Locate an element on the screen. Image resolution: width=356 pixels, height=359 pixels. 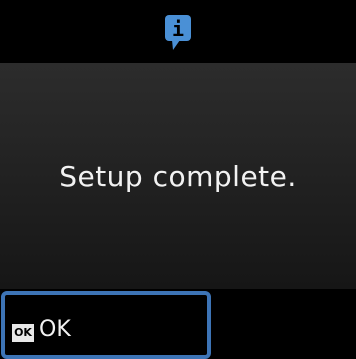
info-icon-glyph: i is located at coordinates (178, 29).